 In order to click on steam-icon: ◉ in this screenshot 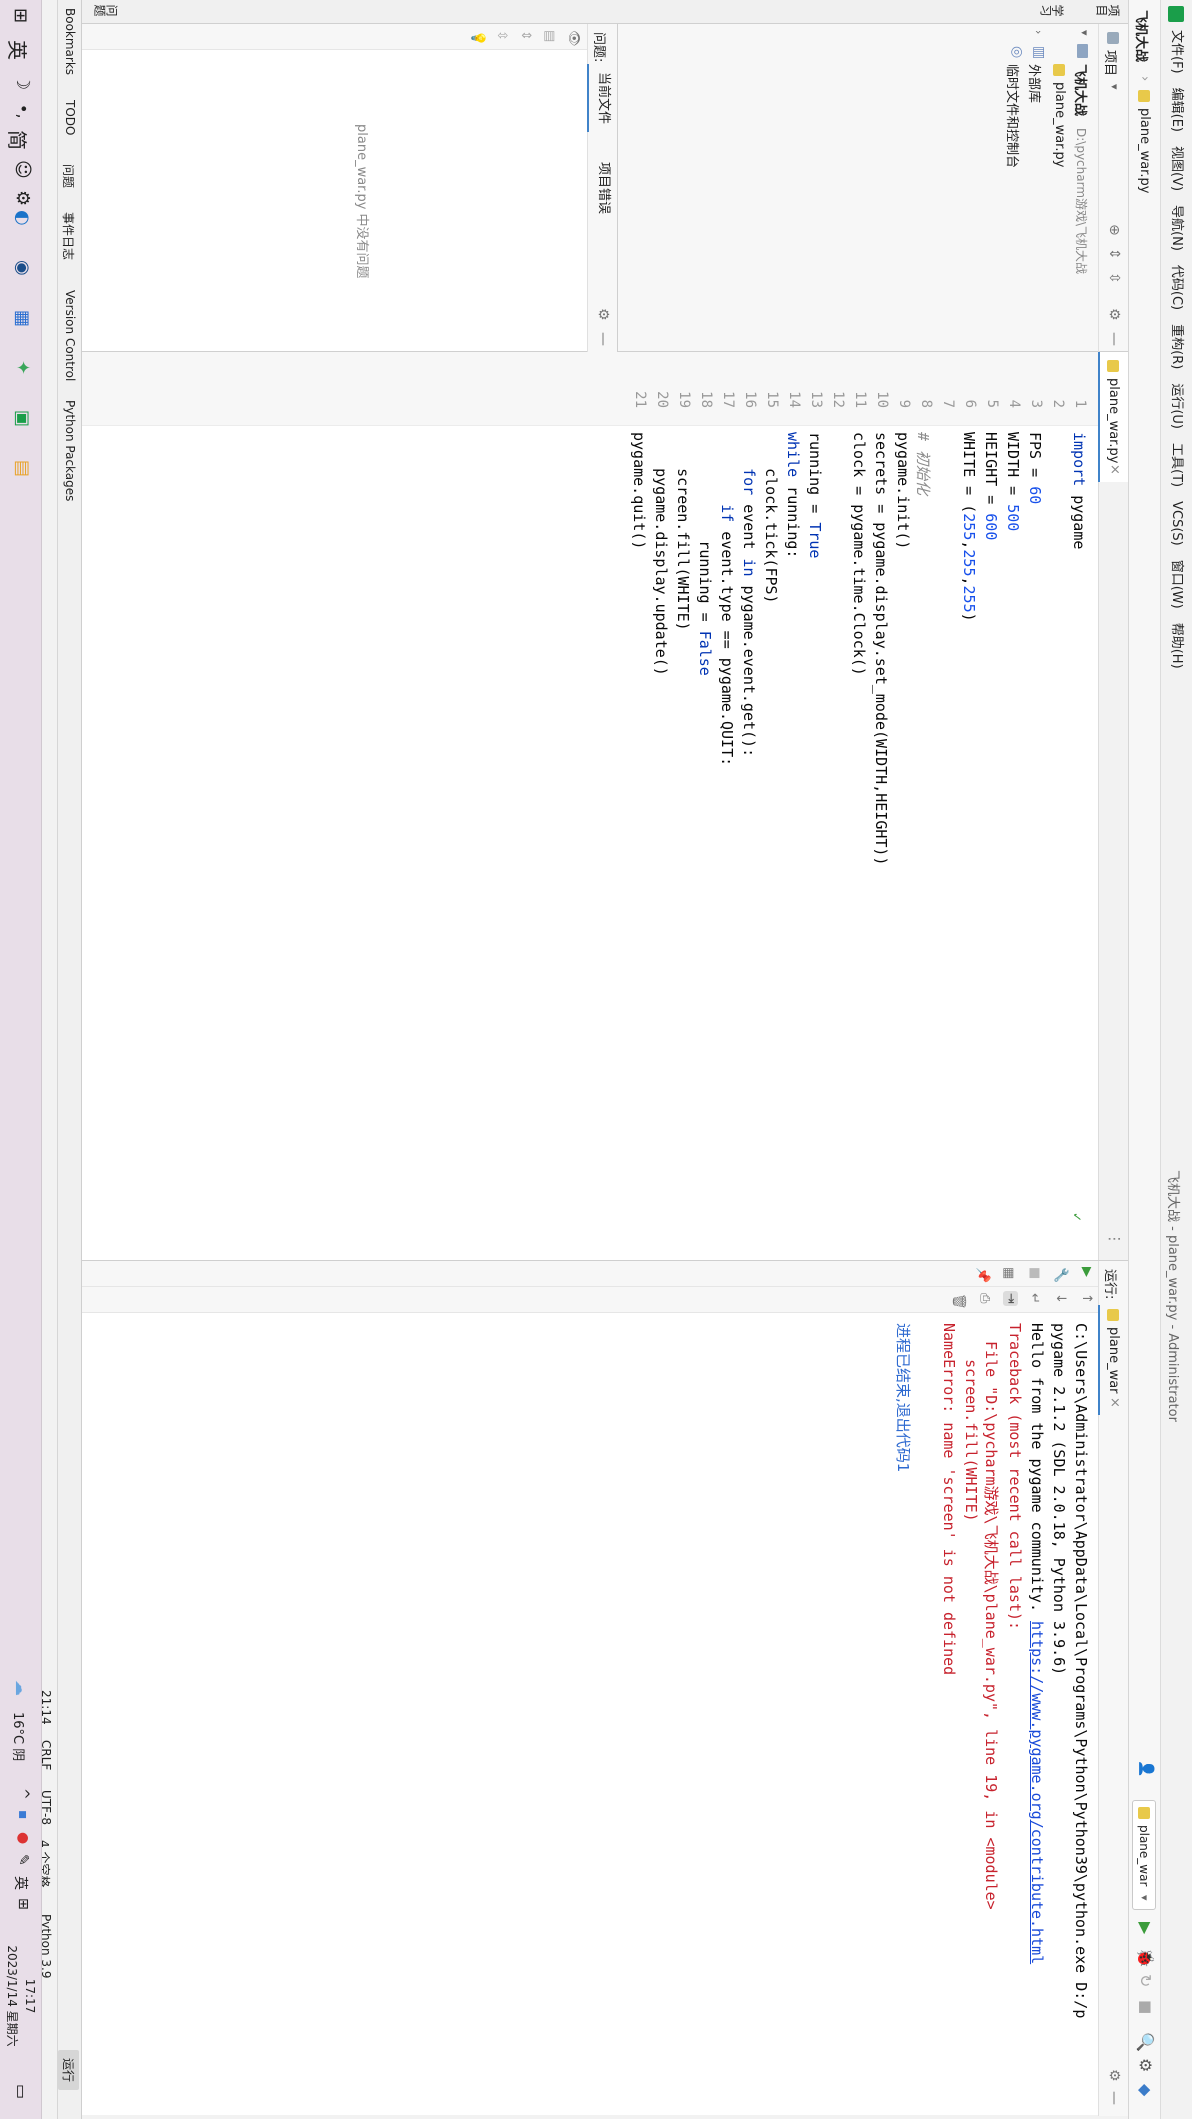, I will do `click(22, 268)`.